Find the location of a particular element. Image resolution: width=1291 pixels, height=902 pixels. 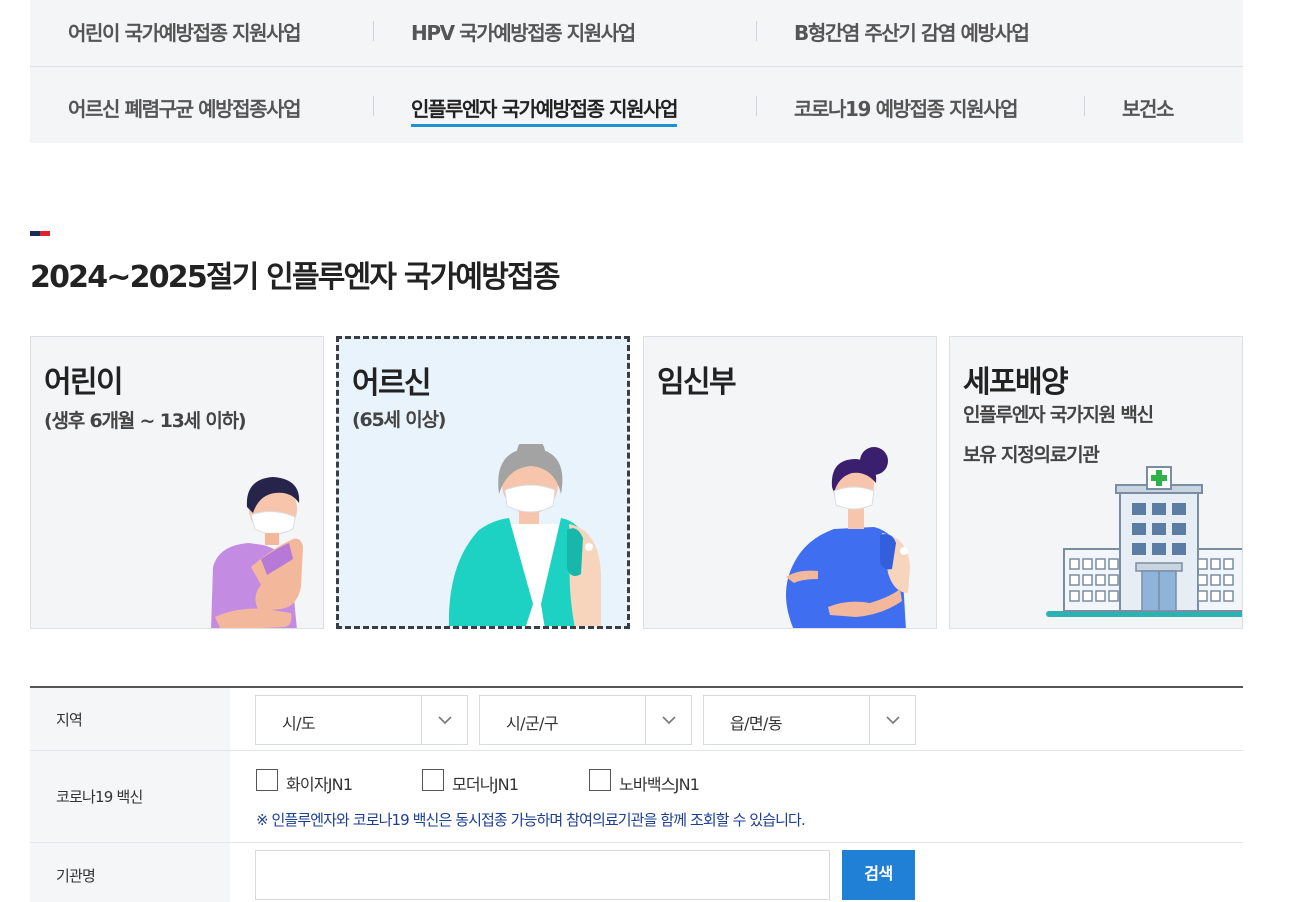

covid-vaccine-label: 코로나19 백신 is located at coordinates (99, 797).